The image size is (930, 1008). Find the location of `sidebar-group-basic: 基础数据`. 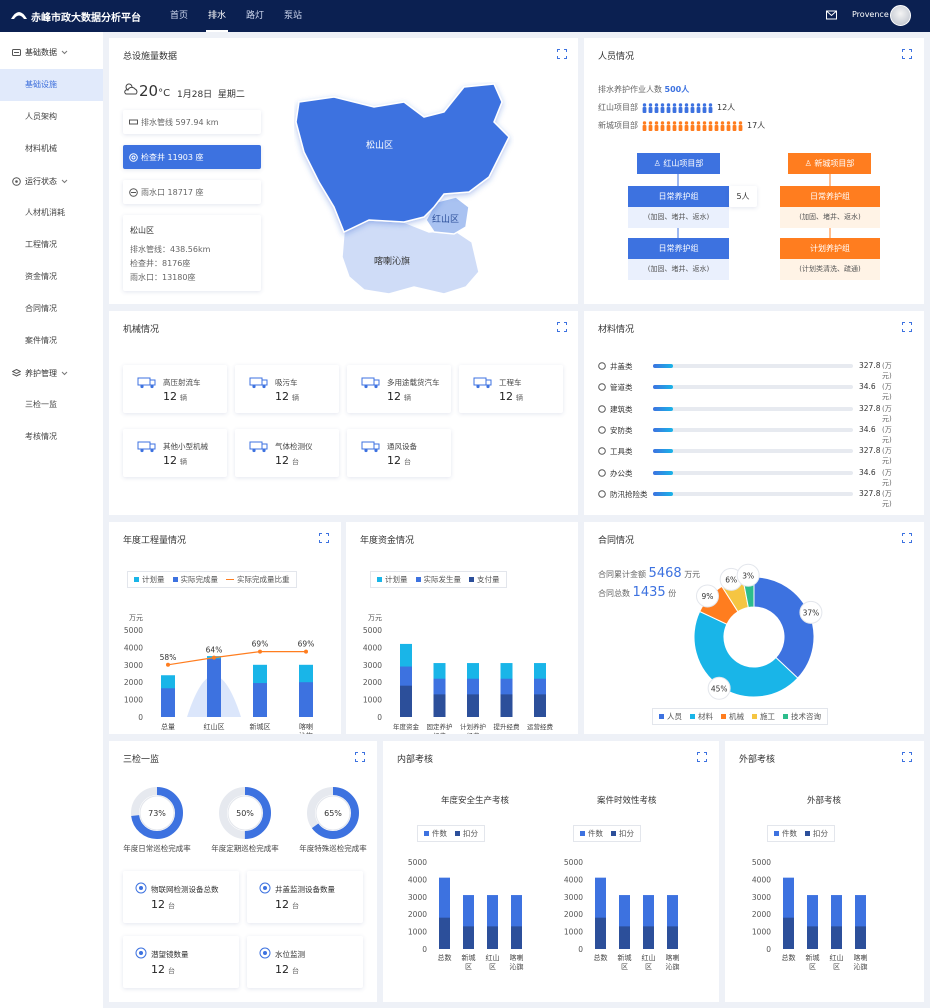

sidebar-group-basic: 基础数据 is located at coordinates (40, 52).